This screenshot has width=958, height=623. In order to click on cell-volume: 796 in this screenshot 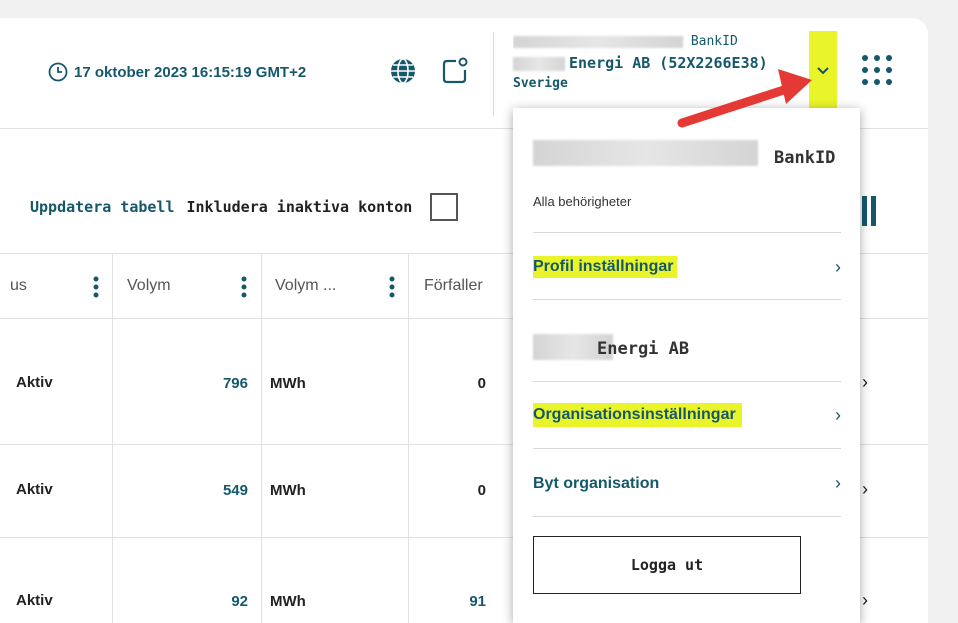, I will do `click(224, 383)`.